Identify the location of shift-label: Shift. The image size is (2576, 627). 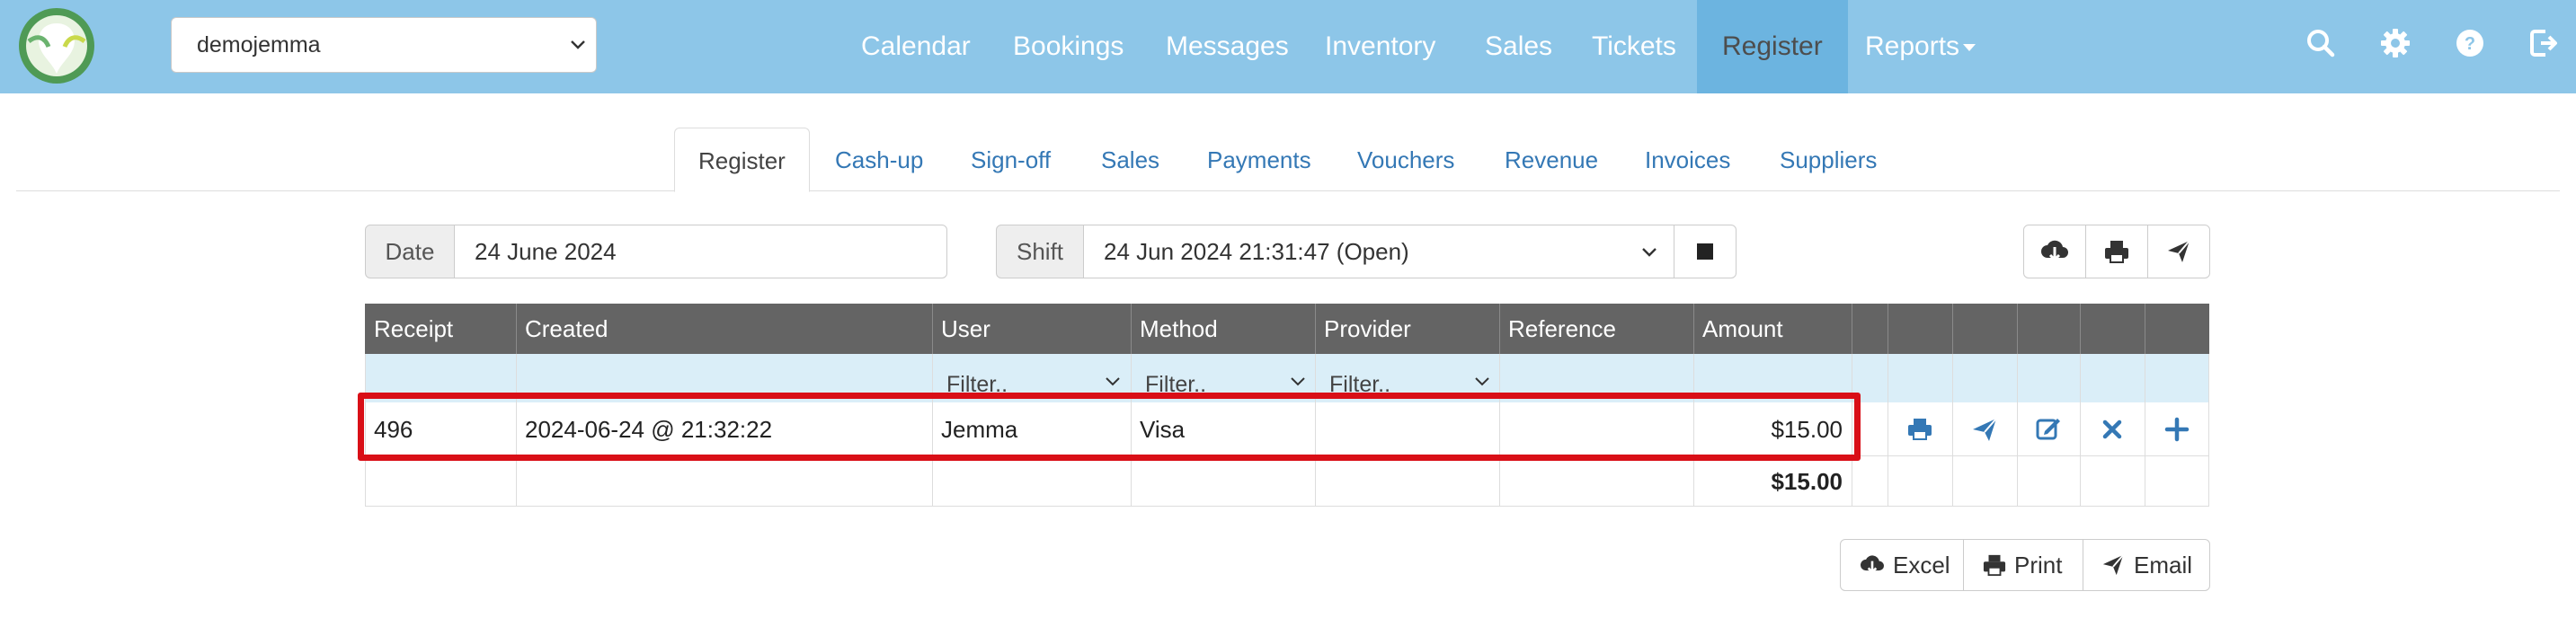
(1040, 252).